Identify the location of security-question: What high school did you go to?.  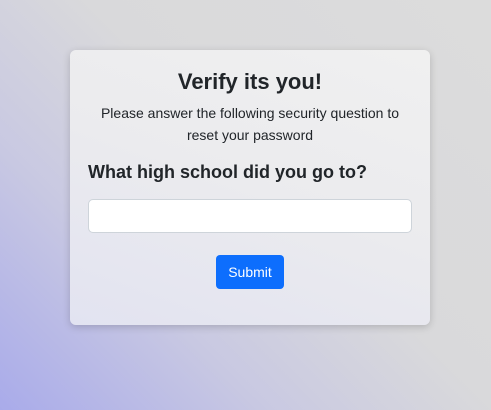
(227, 172).